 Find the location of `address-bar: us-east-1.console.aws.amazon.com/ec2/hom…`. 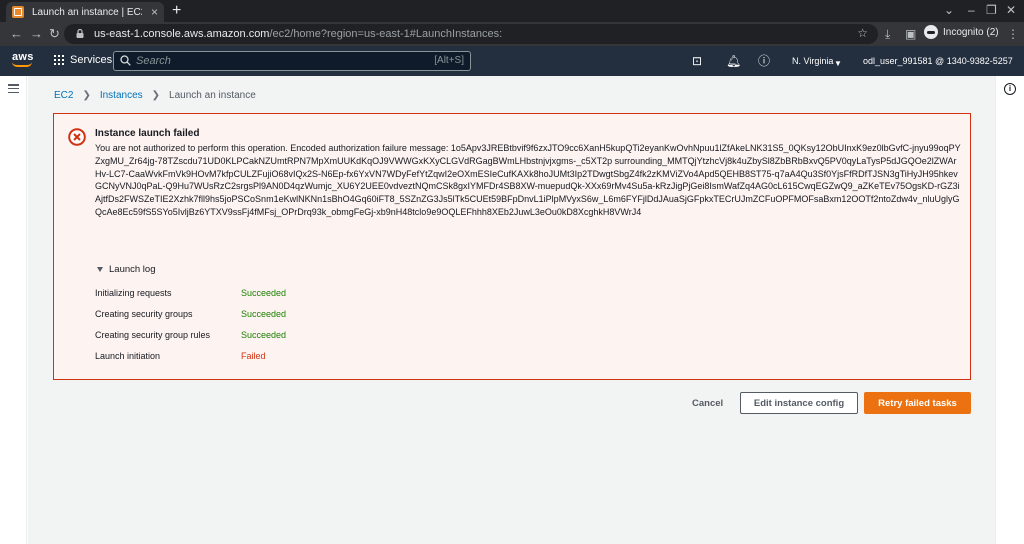

address-bar: us-east-1.console.aws.amazon.com/ec2/hom… is located at coordinates (471, 34).